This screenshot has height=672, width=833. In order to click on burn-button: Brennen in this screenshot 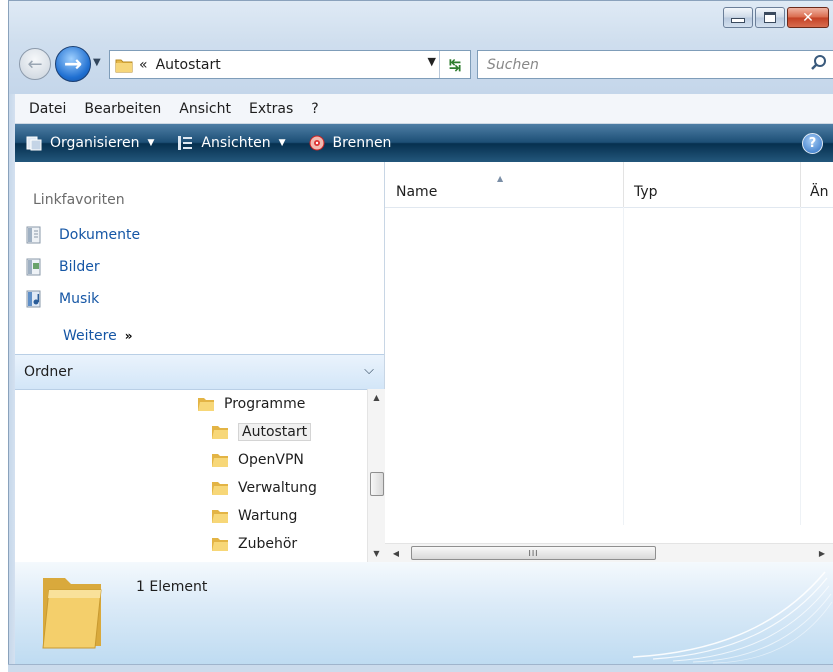, I will do `click(350, 143)`.